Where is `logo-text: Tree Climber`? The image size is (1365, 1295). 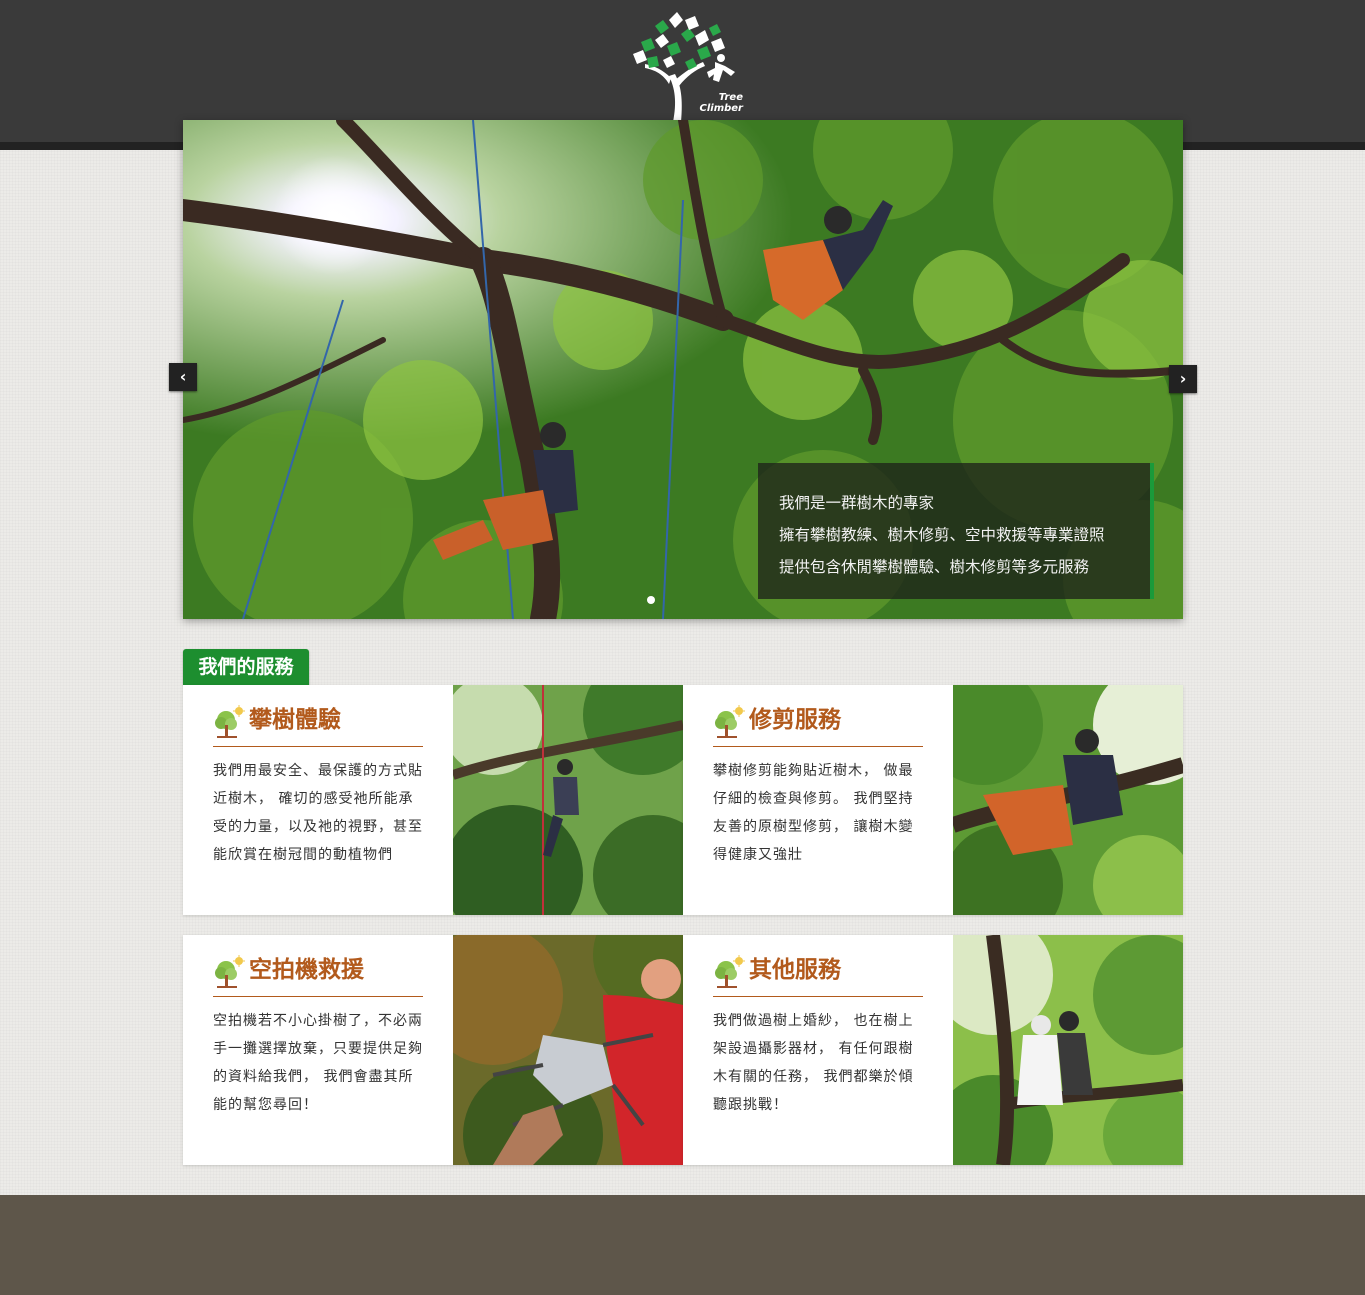
logo-text: Tree Climber is located at coordinates (721, 103).